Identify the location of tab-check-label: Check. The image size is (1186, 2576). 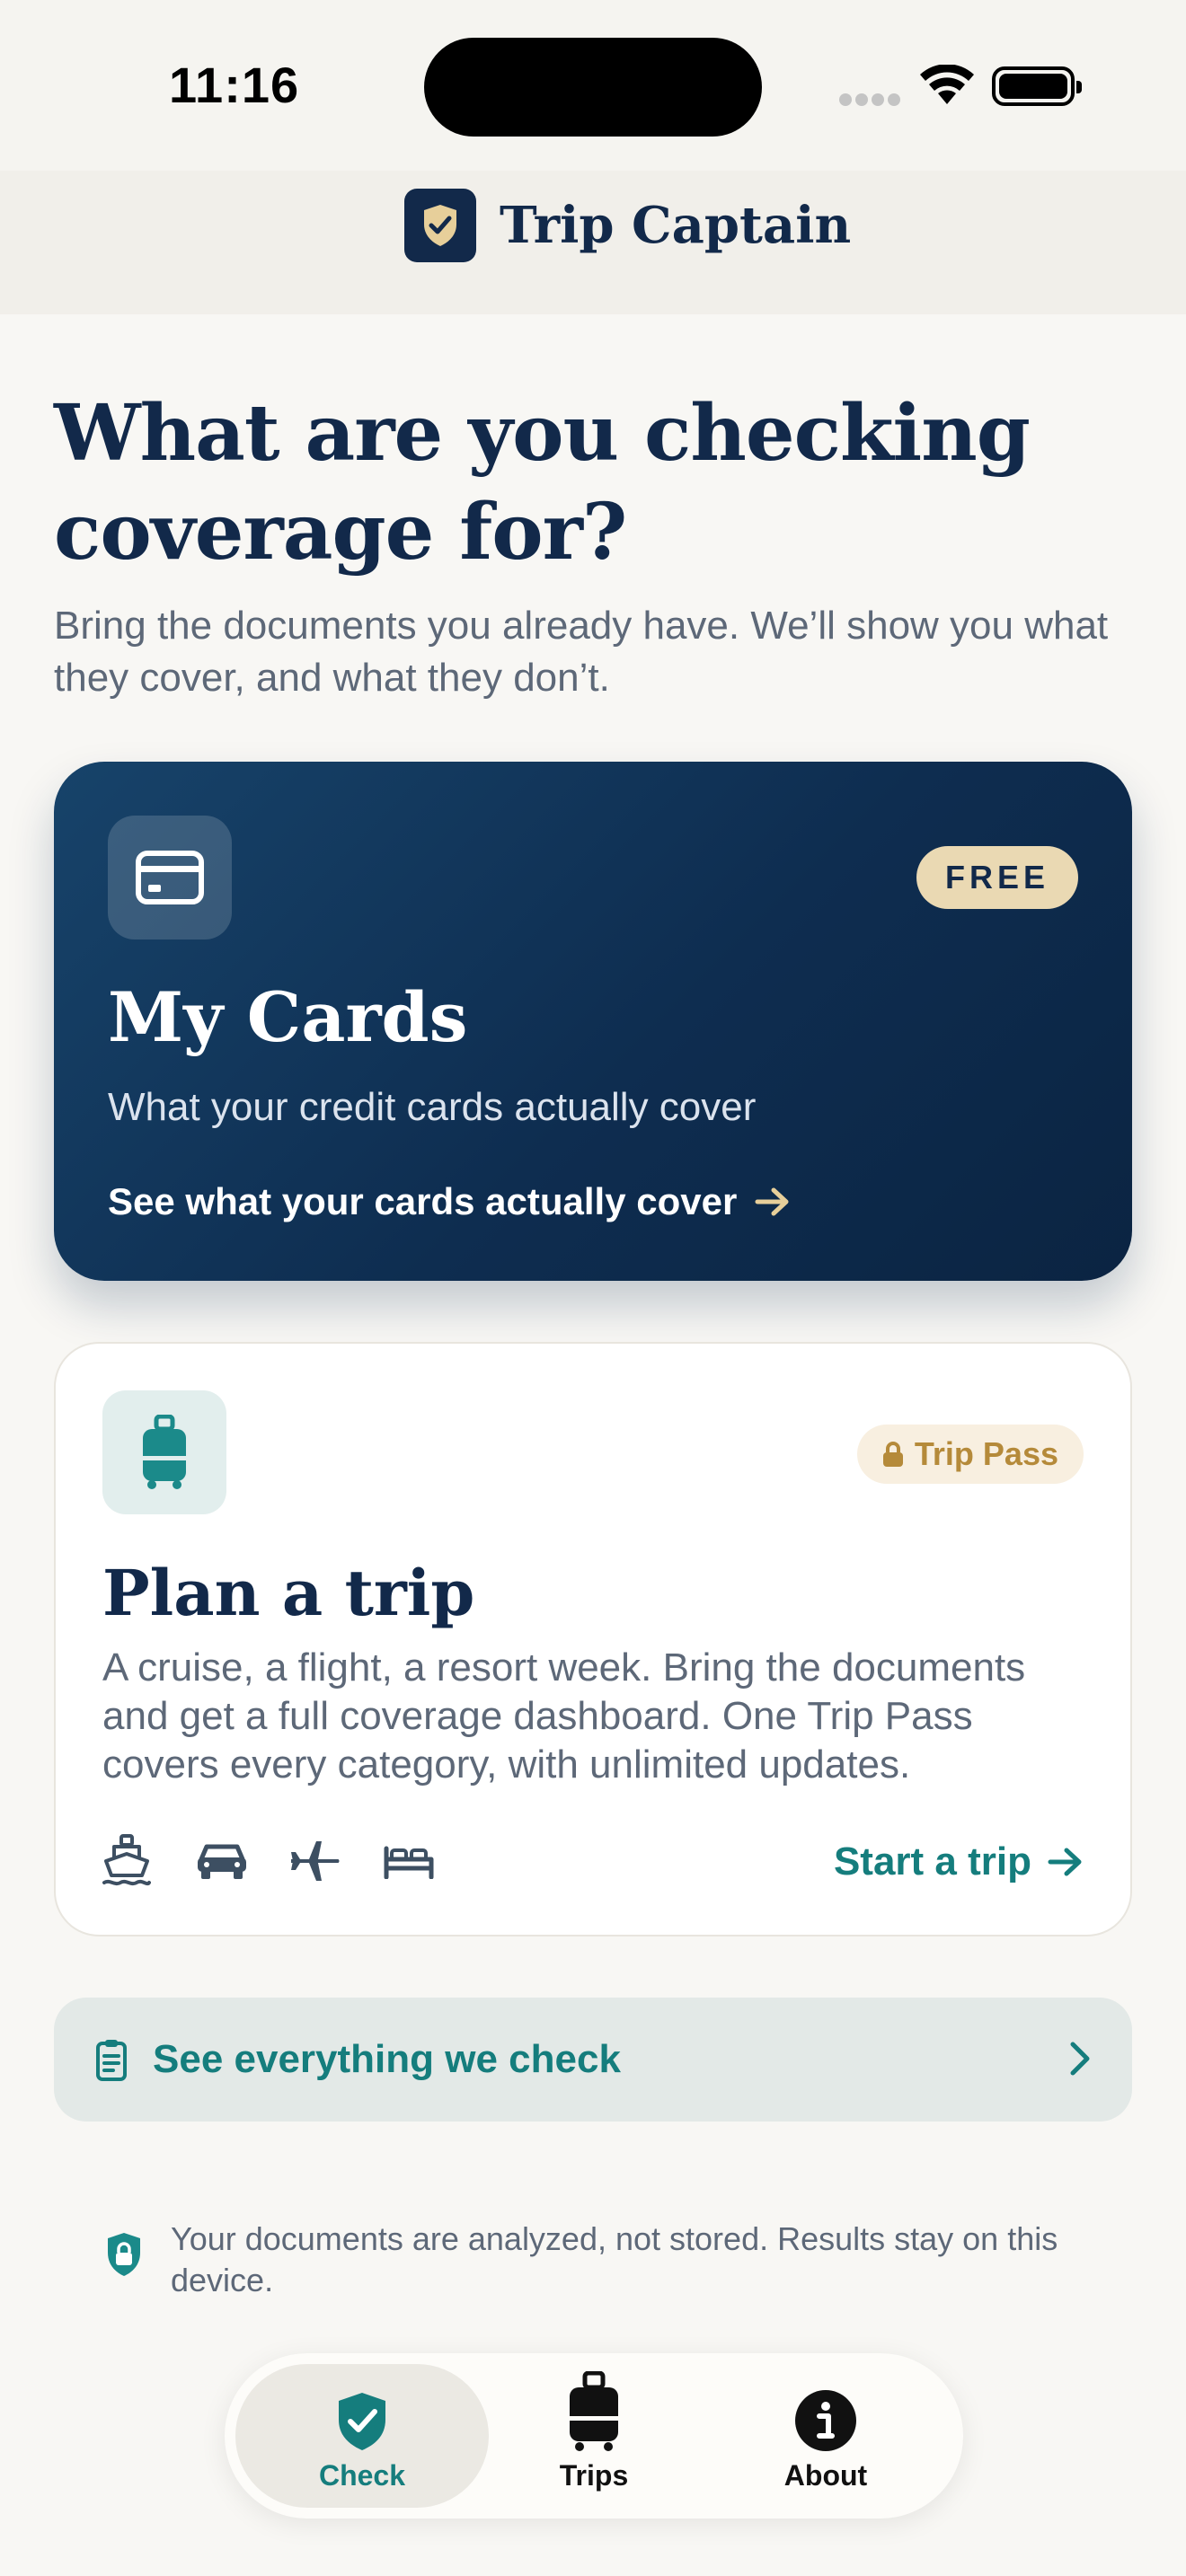
(362, 2475).